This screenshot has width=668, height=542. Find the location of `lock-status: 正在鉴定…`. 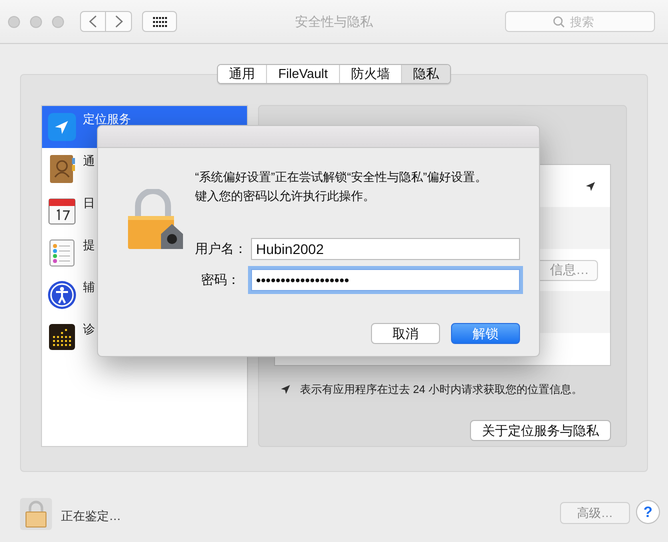

lock-status: 正在鉴定… is located at coordinates (91, 516).